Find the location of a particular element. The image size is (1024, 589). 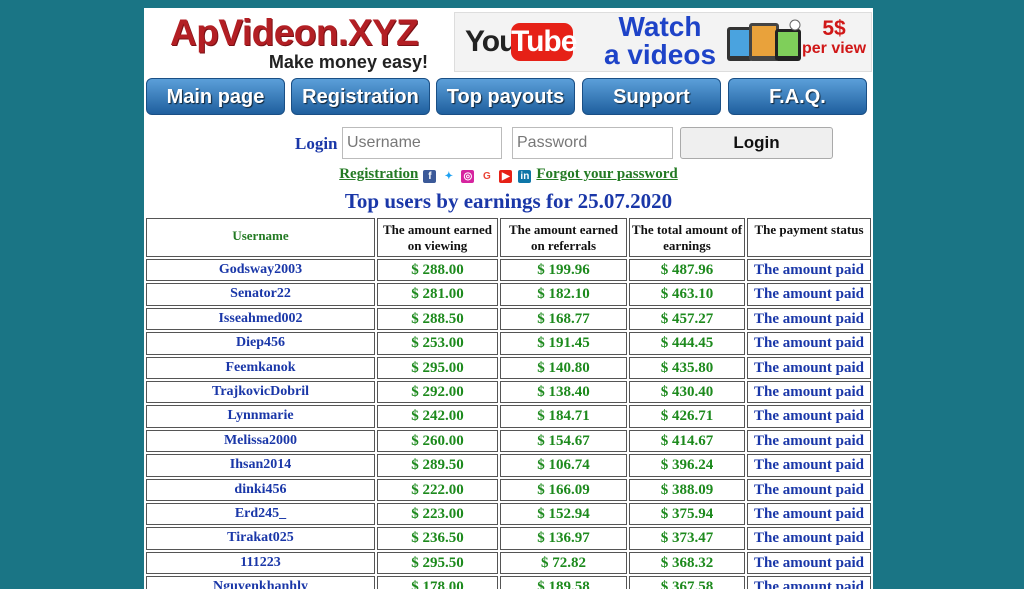

username-input: Username is located at coordinates (422, 143).